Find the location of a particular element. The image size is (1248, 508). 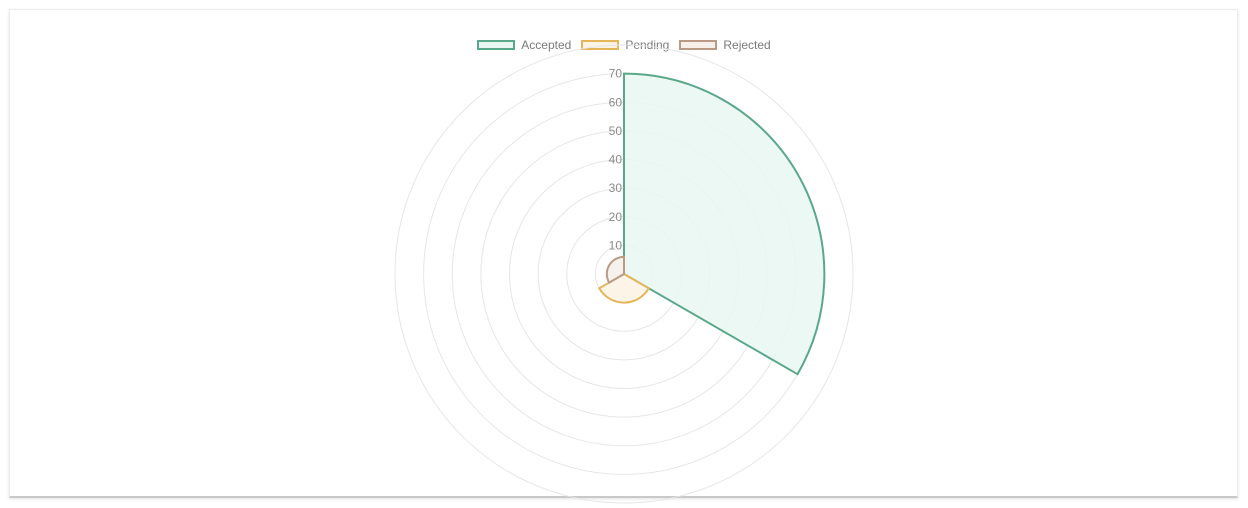

r-tick-label: 20 is located at coordinates (616, 217).